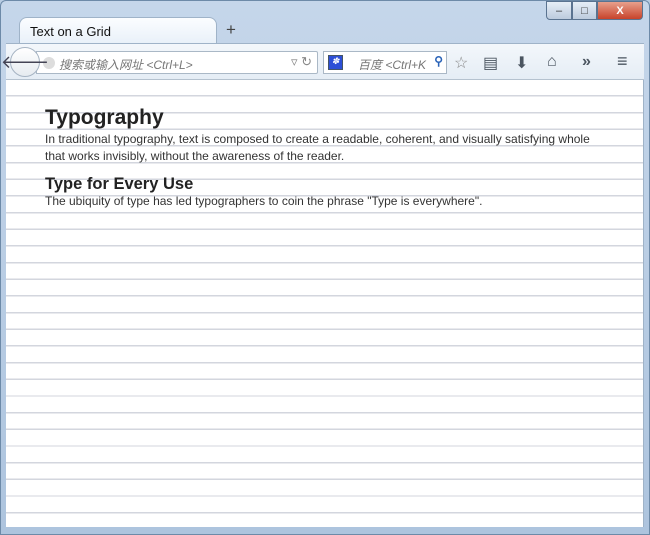 The image size is (650, 535). What do you see at coordinates (126, 65) in the screenshot?
I see `url-placeholder: 搜索或输入网址 <Ctrl+L>` at bounding box center [126, 65].